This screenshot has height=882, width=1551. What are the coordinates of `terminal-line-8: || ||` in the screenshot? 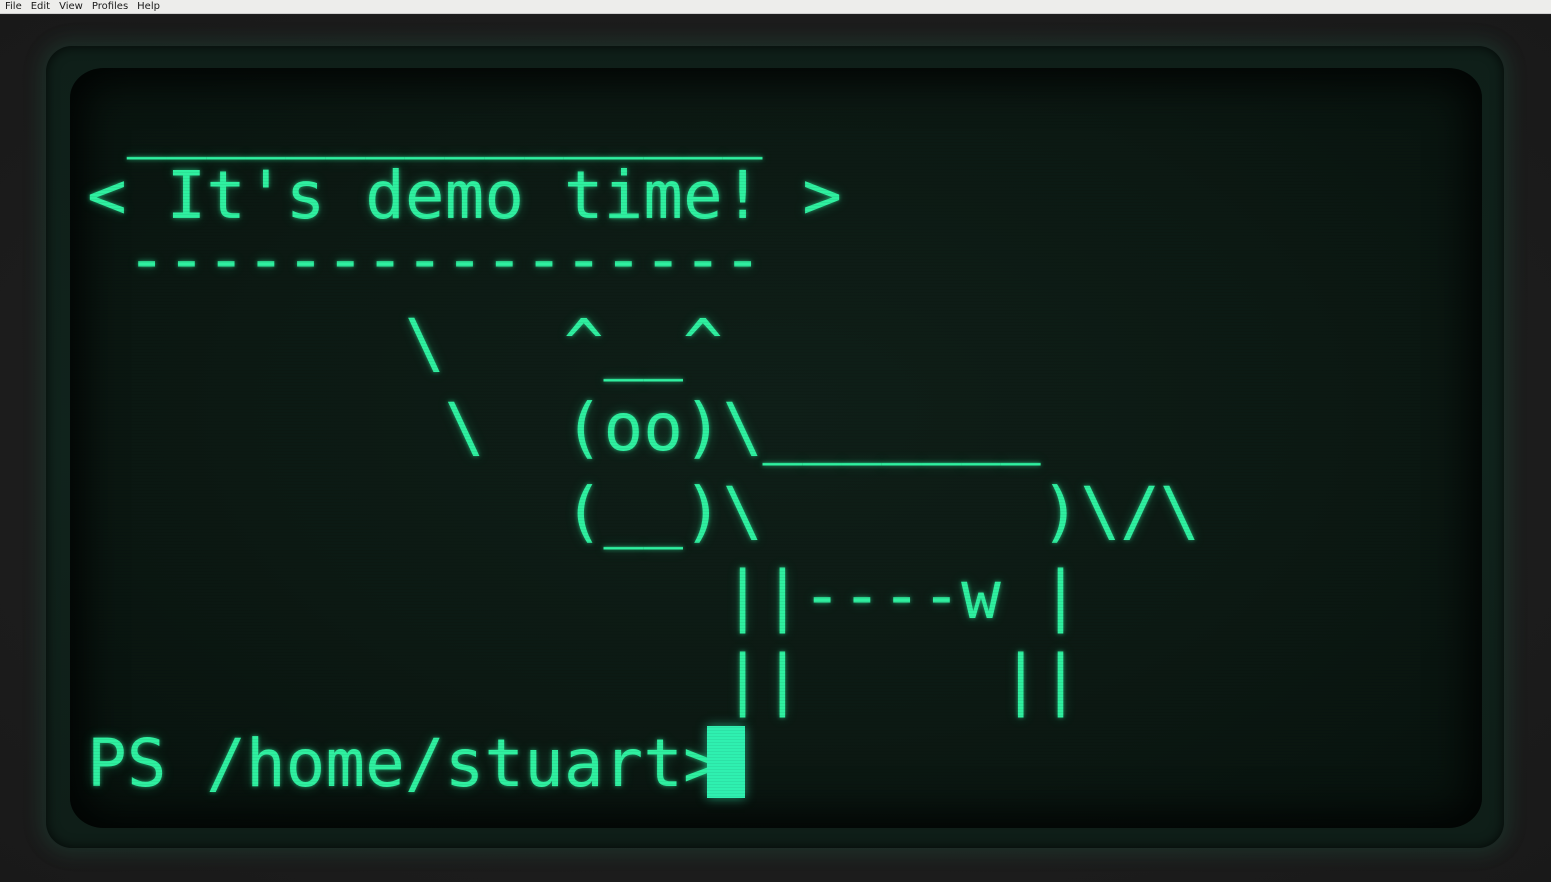 It's located at (584, 679).